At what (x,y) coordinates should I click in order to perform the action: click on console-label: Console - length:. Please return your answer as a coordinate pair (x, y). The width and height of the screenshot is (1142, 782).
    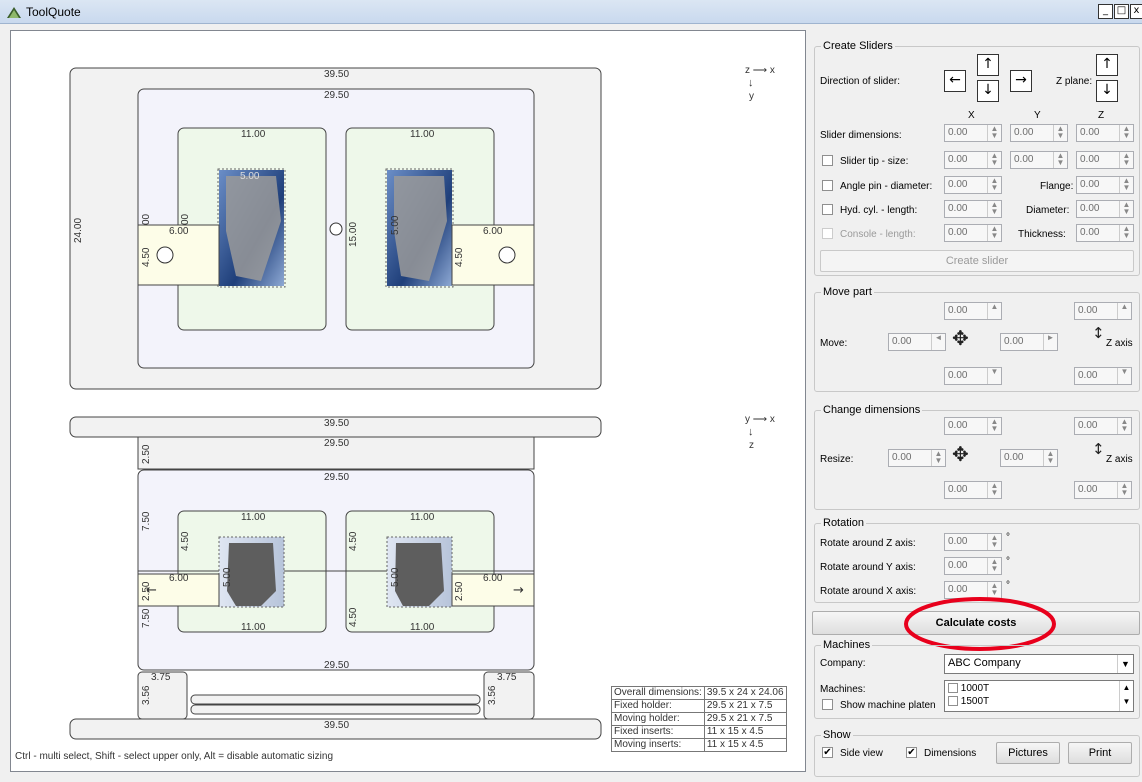
    Looking at the image, I should click on (878, 234).